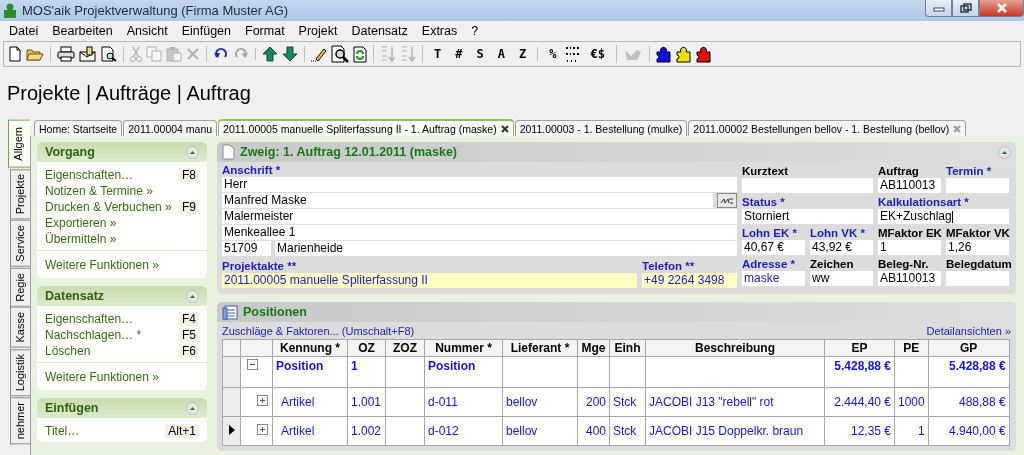 The height and width of the screenshot is (455, 1024). I want to click on column-header: Kennung *, so click(310, 348).